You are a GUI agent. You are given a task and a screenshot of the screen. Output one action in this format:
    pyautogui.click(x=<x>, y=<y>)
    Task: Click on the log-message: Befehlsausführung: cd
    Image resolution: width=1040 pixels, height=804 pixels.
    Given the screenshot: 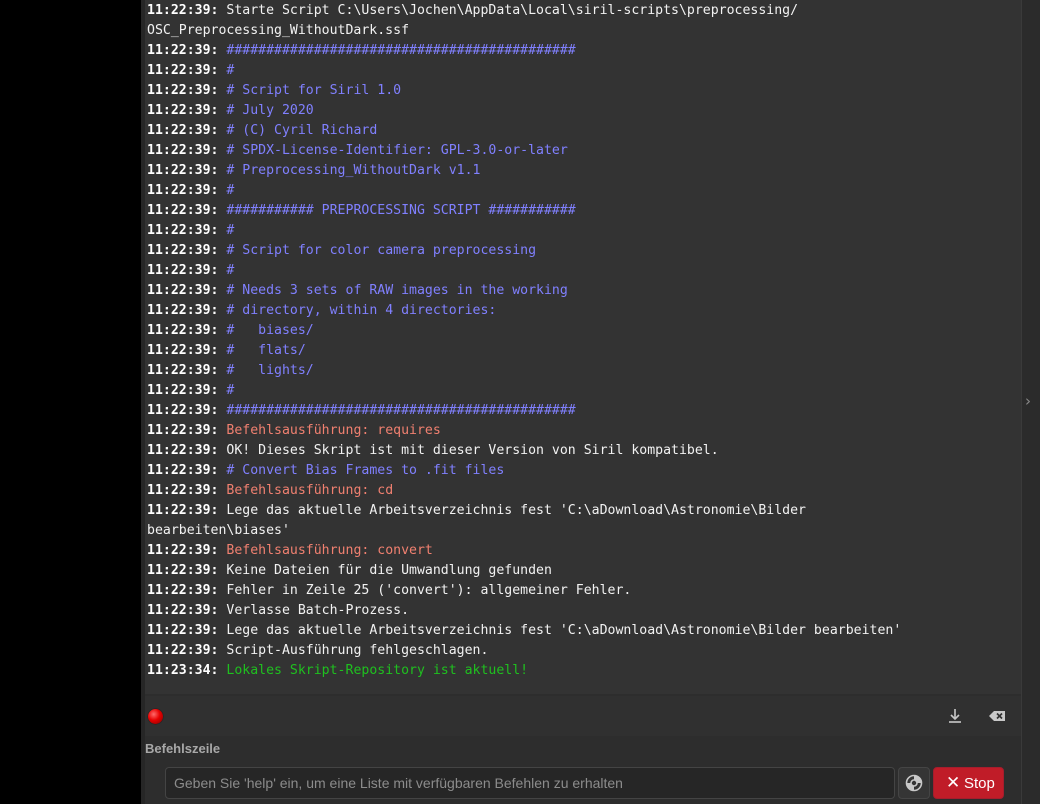 What is the action you would take?
    pyautogui.click(x=306, y=490)
    